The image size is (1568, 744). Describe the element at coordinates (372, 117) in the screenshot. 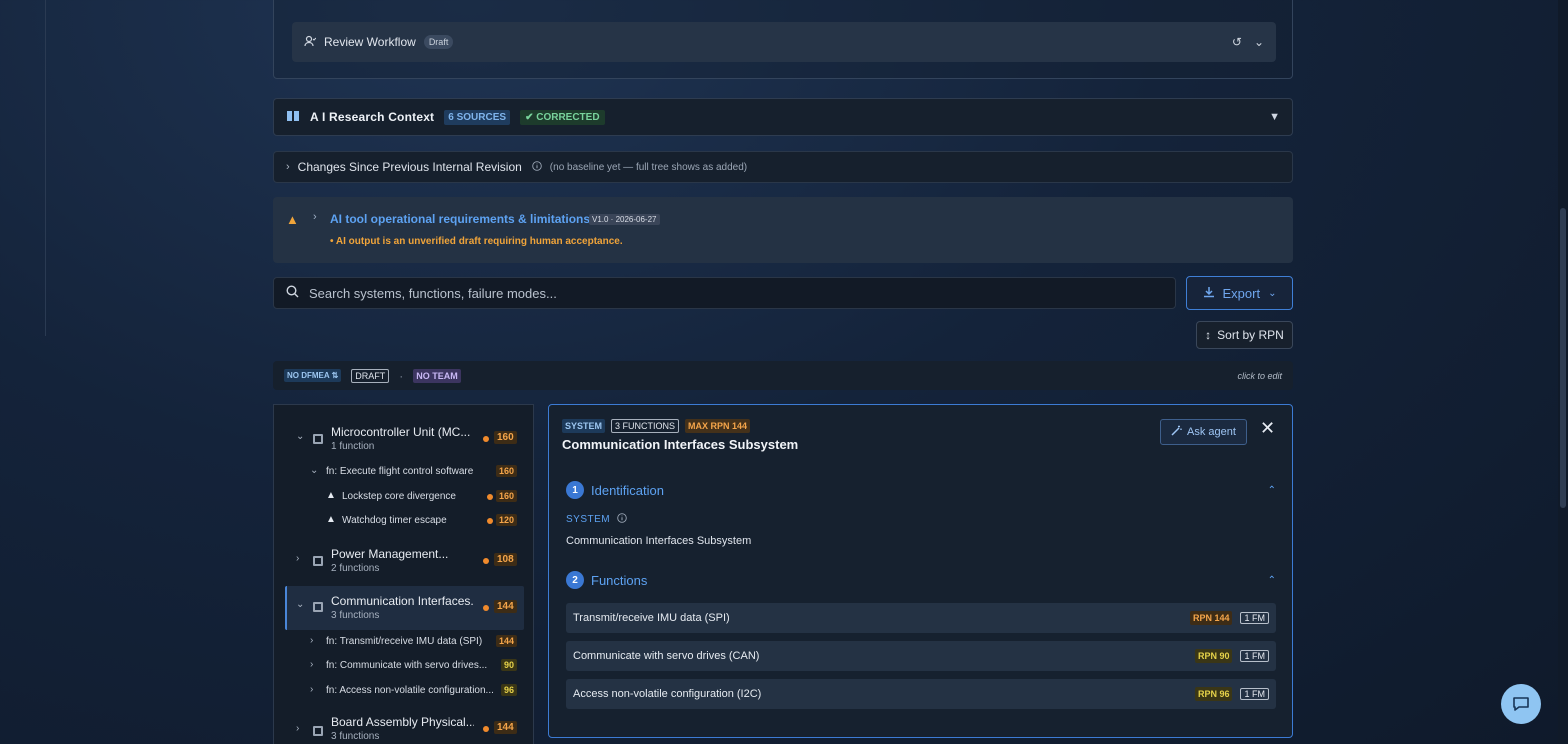

I see `research-title: A I Research Context` at that location.